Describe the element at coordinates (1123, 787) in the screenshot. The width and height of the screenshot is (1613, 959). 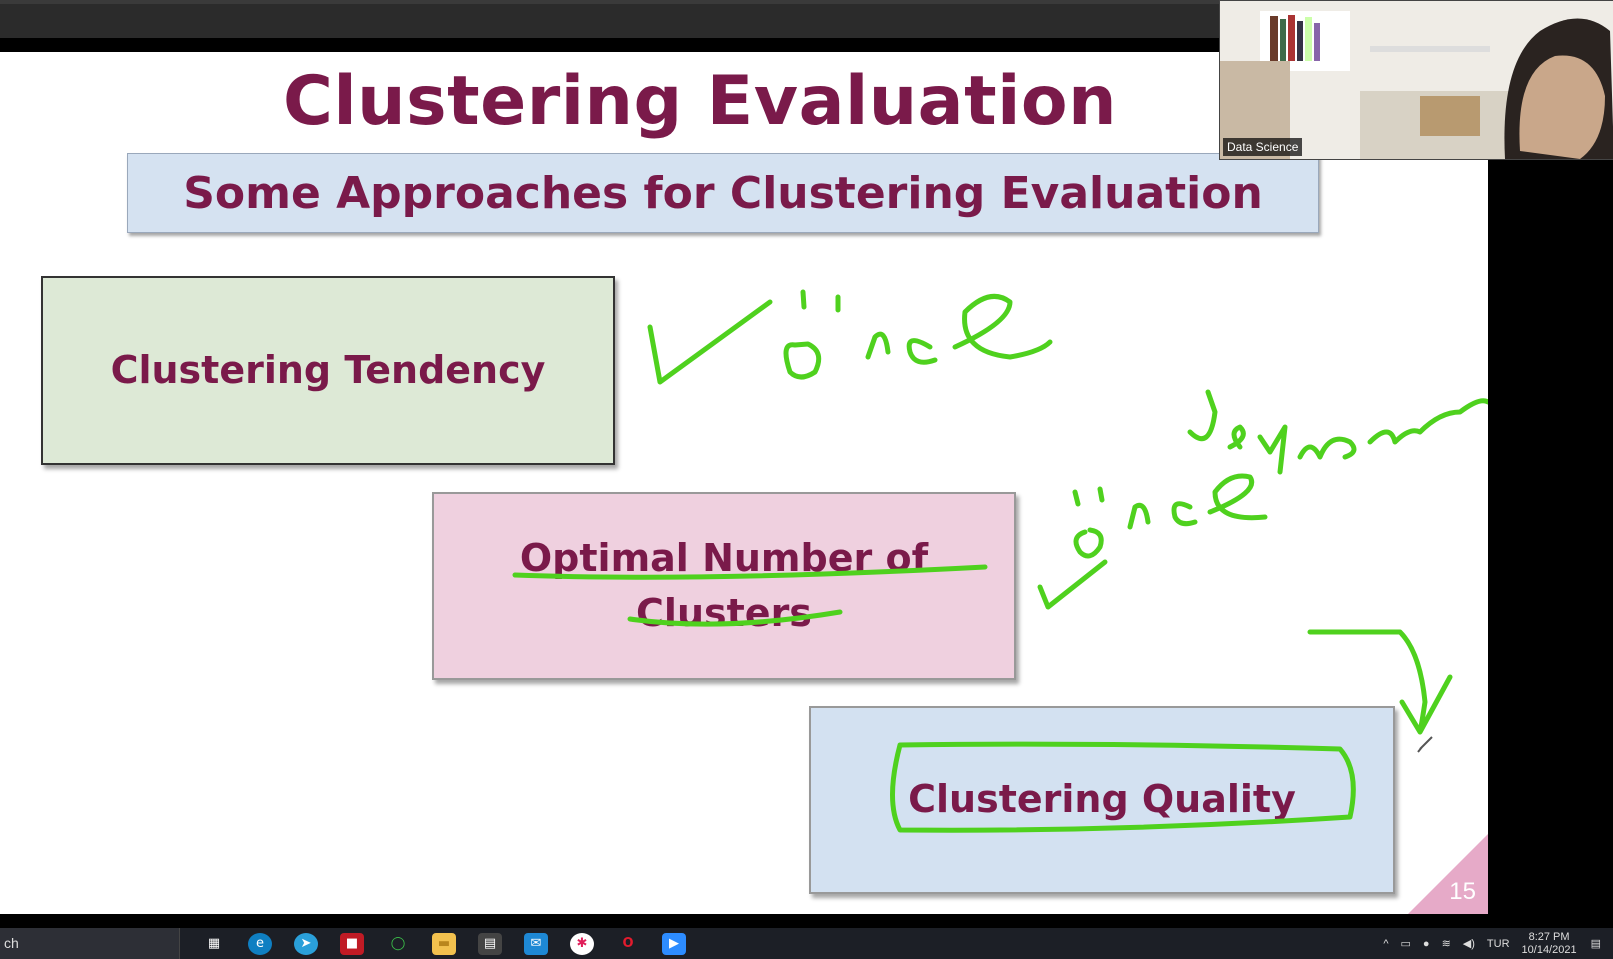
I see `circle-clustering-quality` at that location.